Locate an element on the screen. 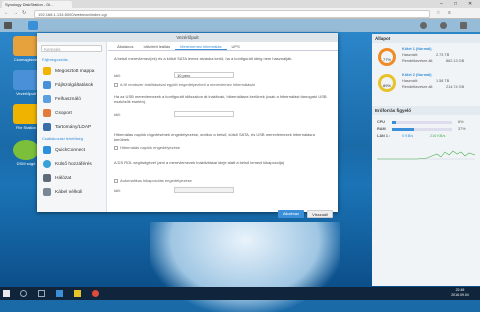  volume2-available-label: Rendelkezésre áll: is located at coordinates (418, 87).